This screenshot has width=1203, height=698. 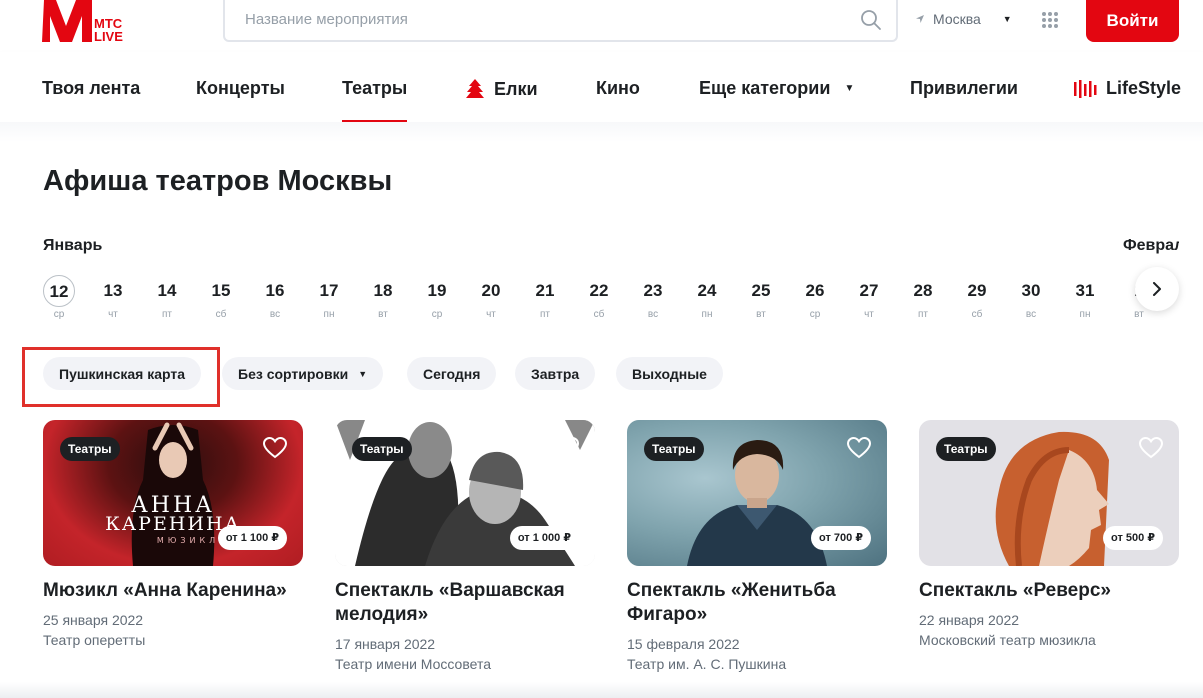 What do you see at coordinates (1144, 88) in the screenshot?
I see `nav-label: LifeStyle` at bounding box center [1144, 88].